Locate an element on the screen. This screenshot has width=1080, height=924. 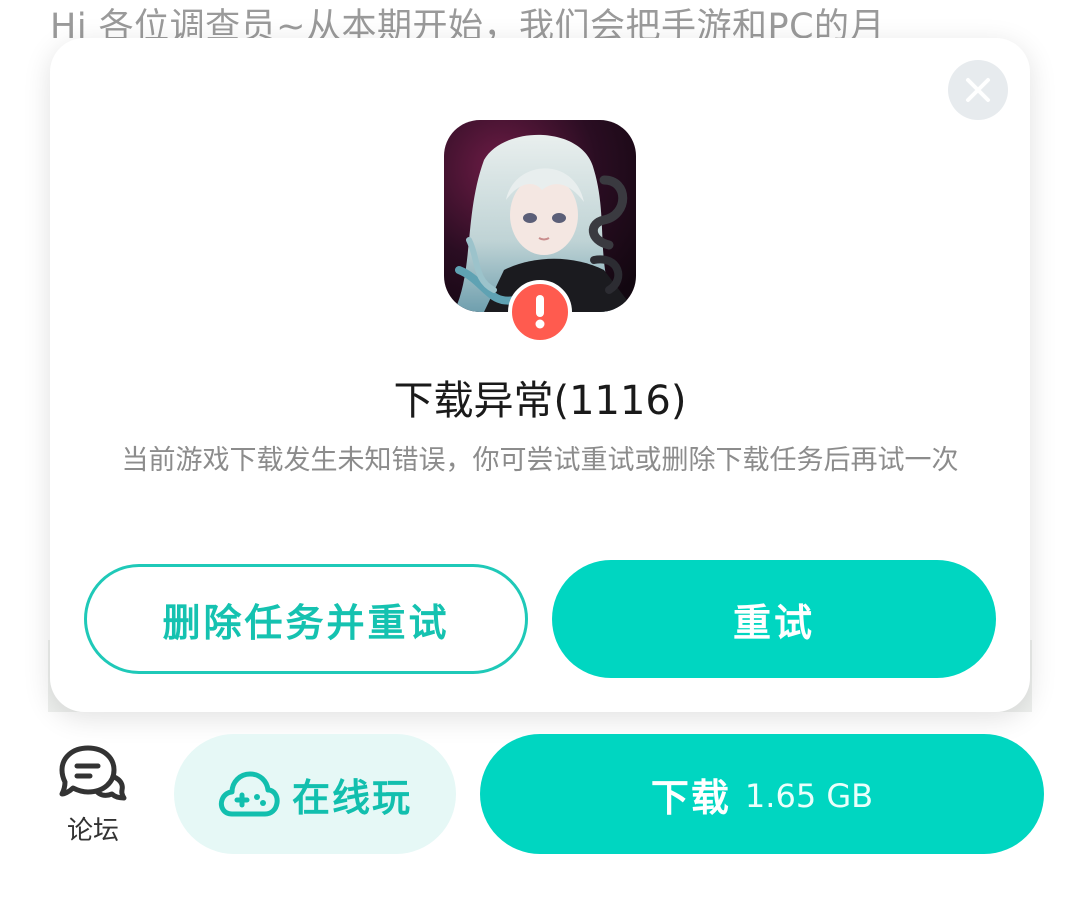
error-exclamation-icon is located at coordinates (540, 312).